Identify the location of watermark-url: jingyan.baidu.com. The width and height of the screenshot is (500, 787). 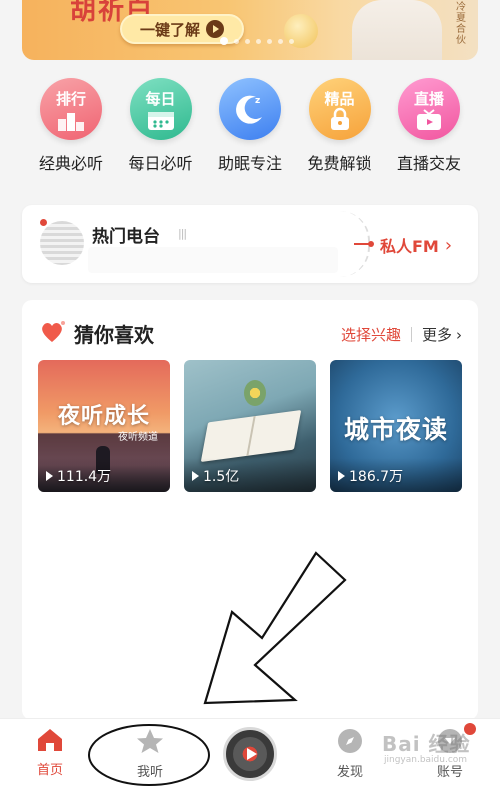
(426, 760).